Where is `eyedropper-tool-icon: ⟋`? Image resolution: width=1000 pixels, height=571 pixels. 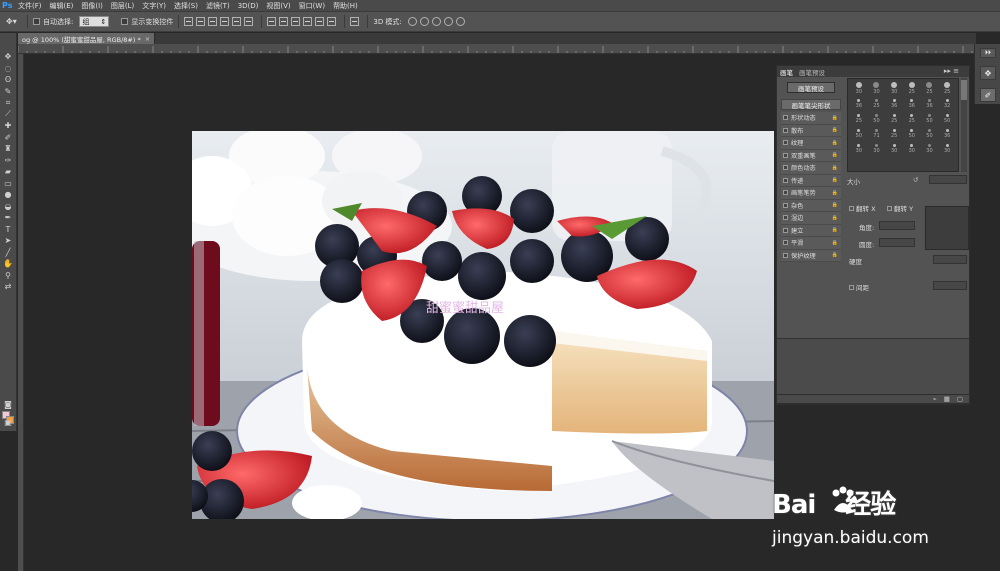 eyedropper-tool-icon: ⟋ is located at coordinates (8, 115).